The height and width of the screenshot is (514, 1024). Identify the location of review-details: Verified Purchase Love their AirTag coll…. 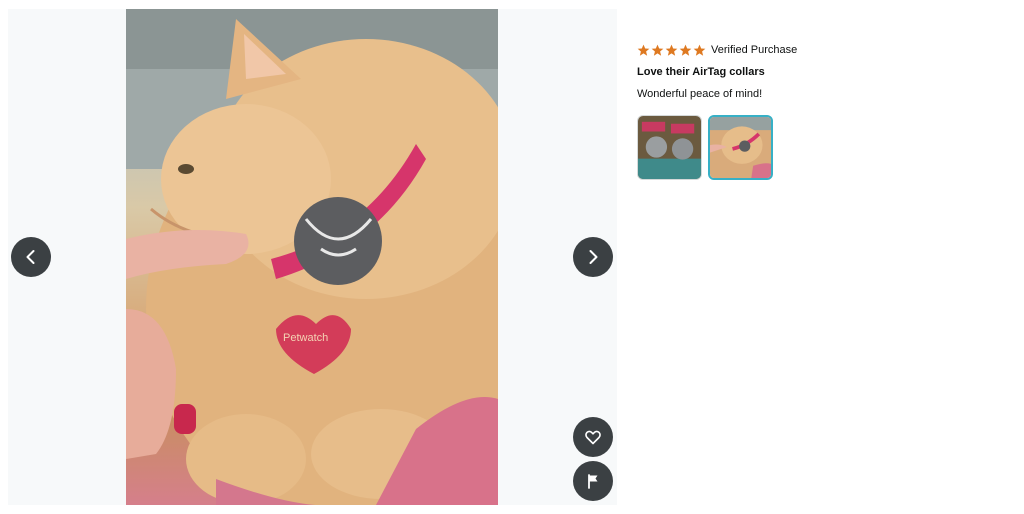
(817, 111).